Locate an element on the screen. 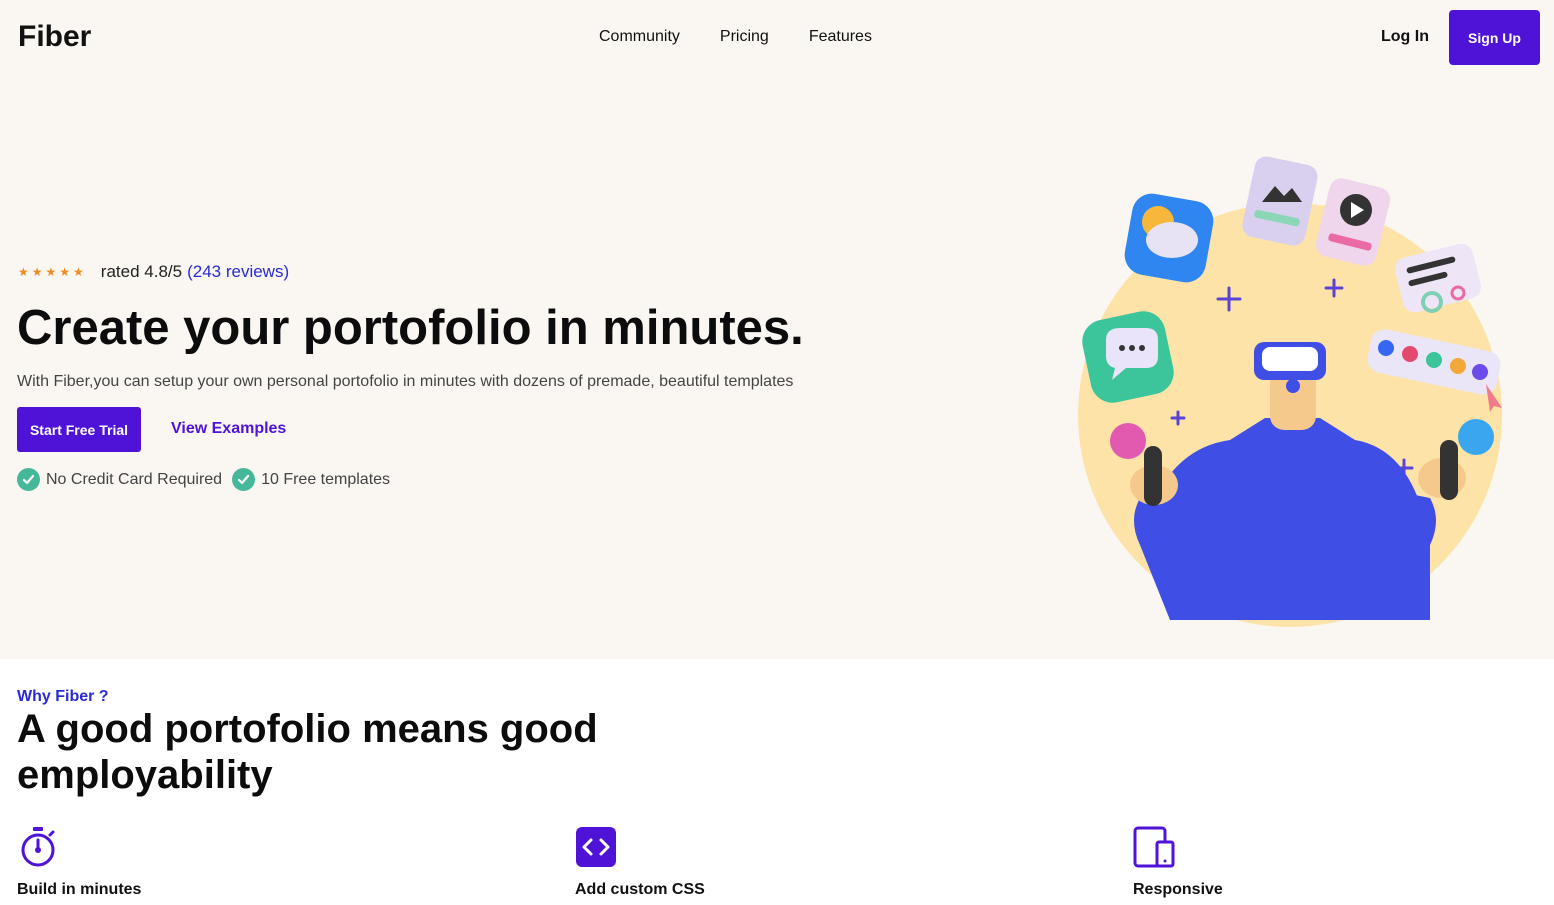  check-label: 10 Free templates is located at coordinates (326, 479).